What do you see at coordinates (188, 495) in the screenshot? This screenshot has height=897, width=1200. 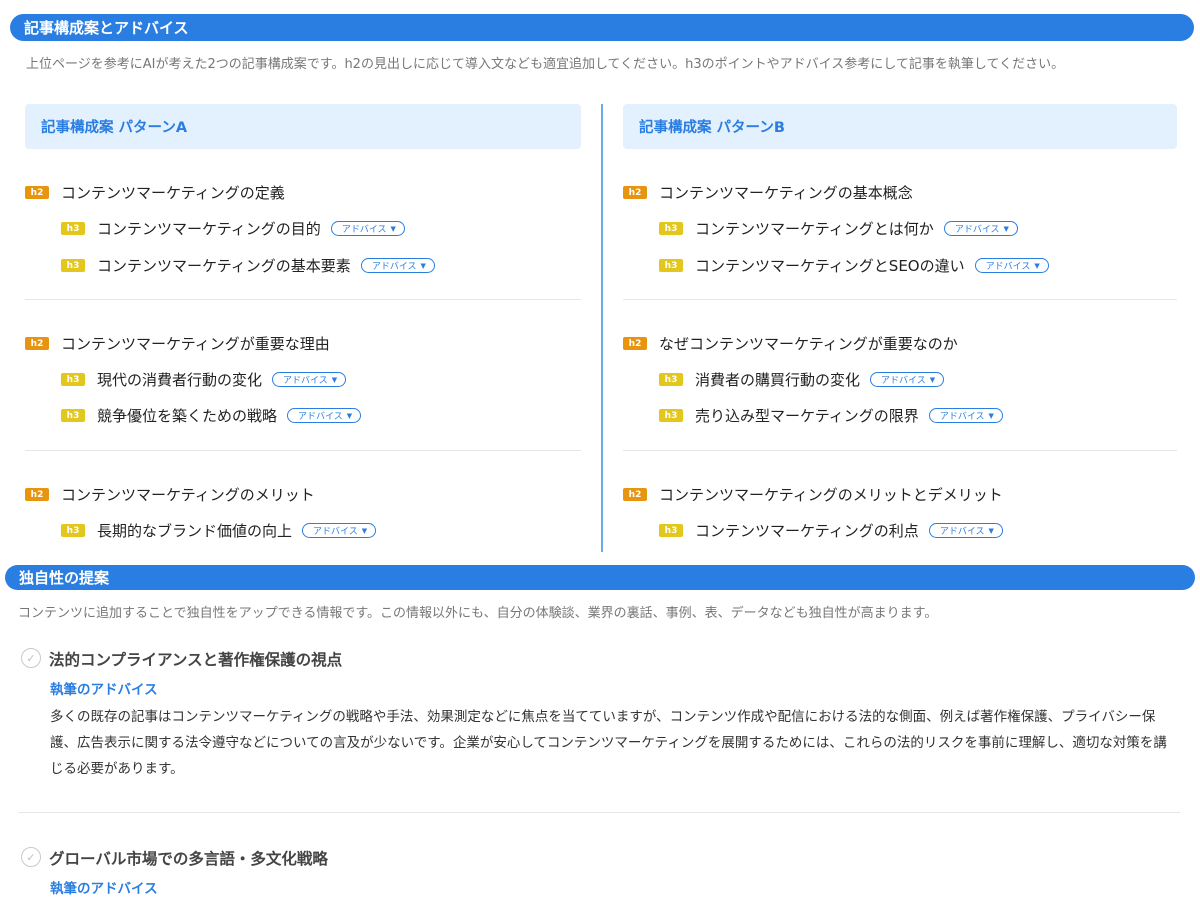 I see `h2-heading: コンテンツマーケティングのメリット` at bounding box center [188, 495].